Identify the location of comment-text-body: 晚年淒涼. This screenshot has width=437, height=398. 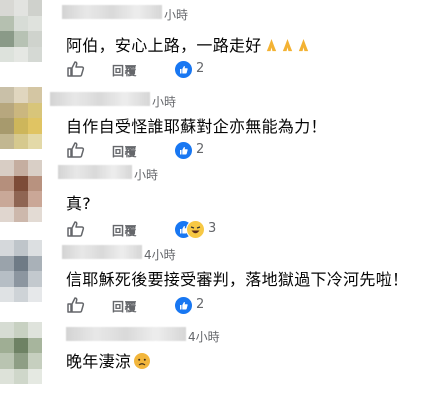
(99, 361).